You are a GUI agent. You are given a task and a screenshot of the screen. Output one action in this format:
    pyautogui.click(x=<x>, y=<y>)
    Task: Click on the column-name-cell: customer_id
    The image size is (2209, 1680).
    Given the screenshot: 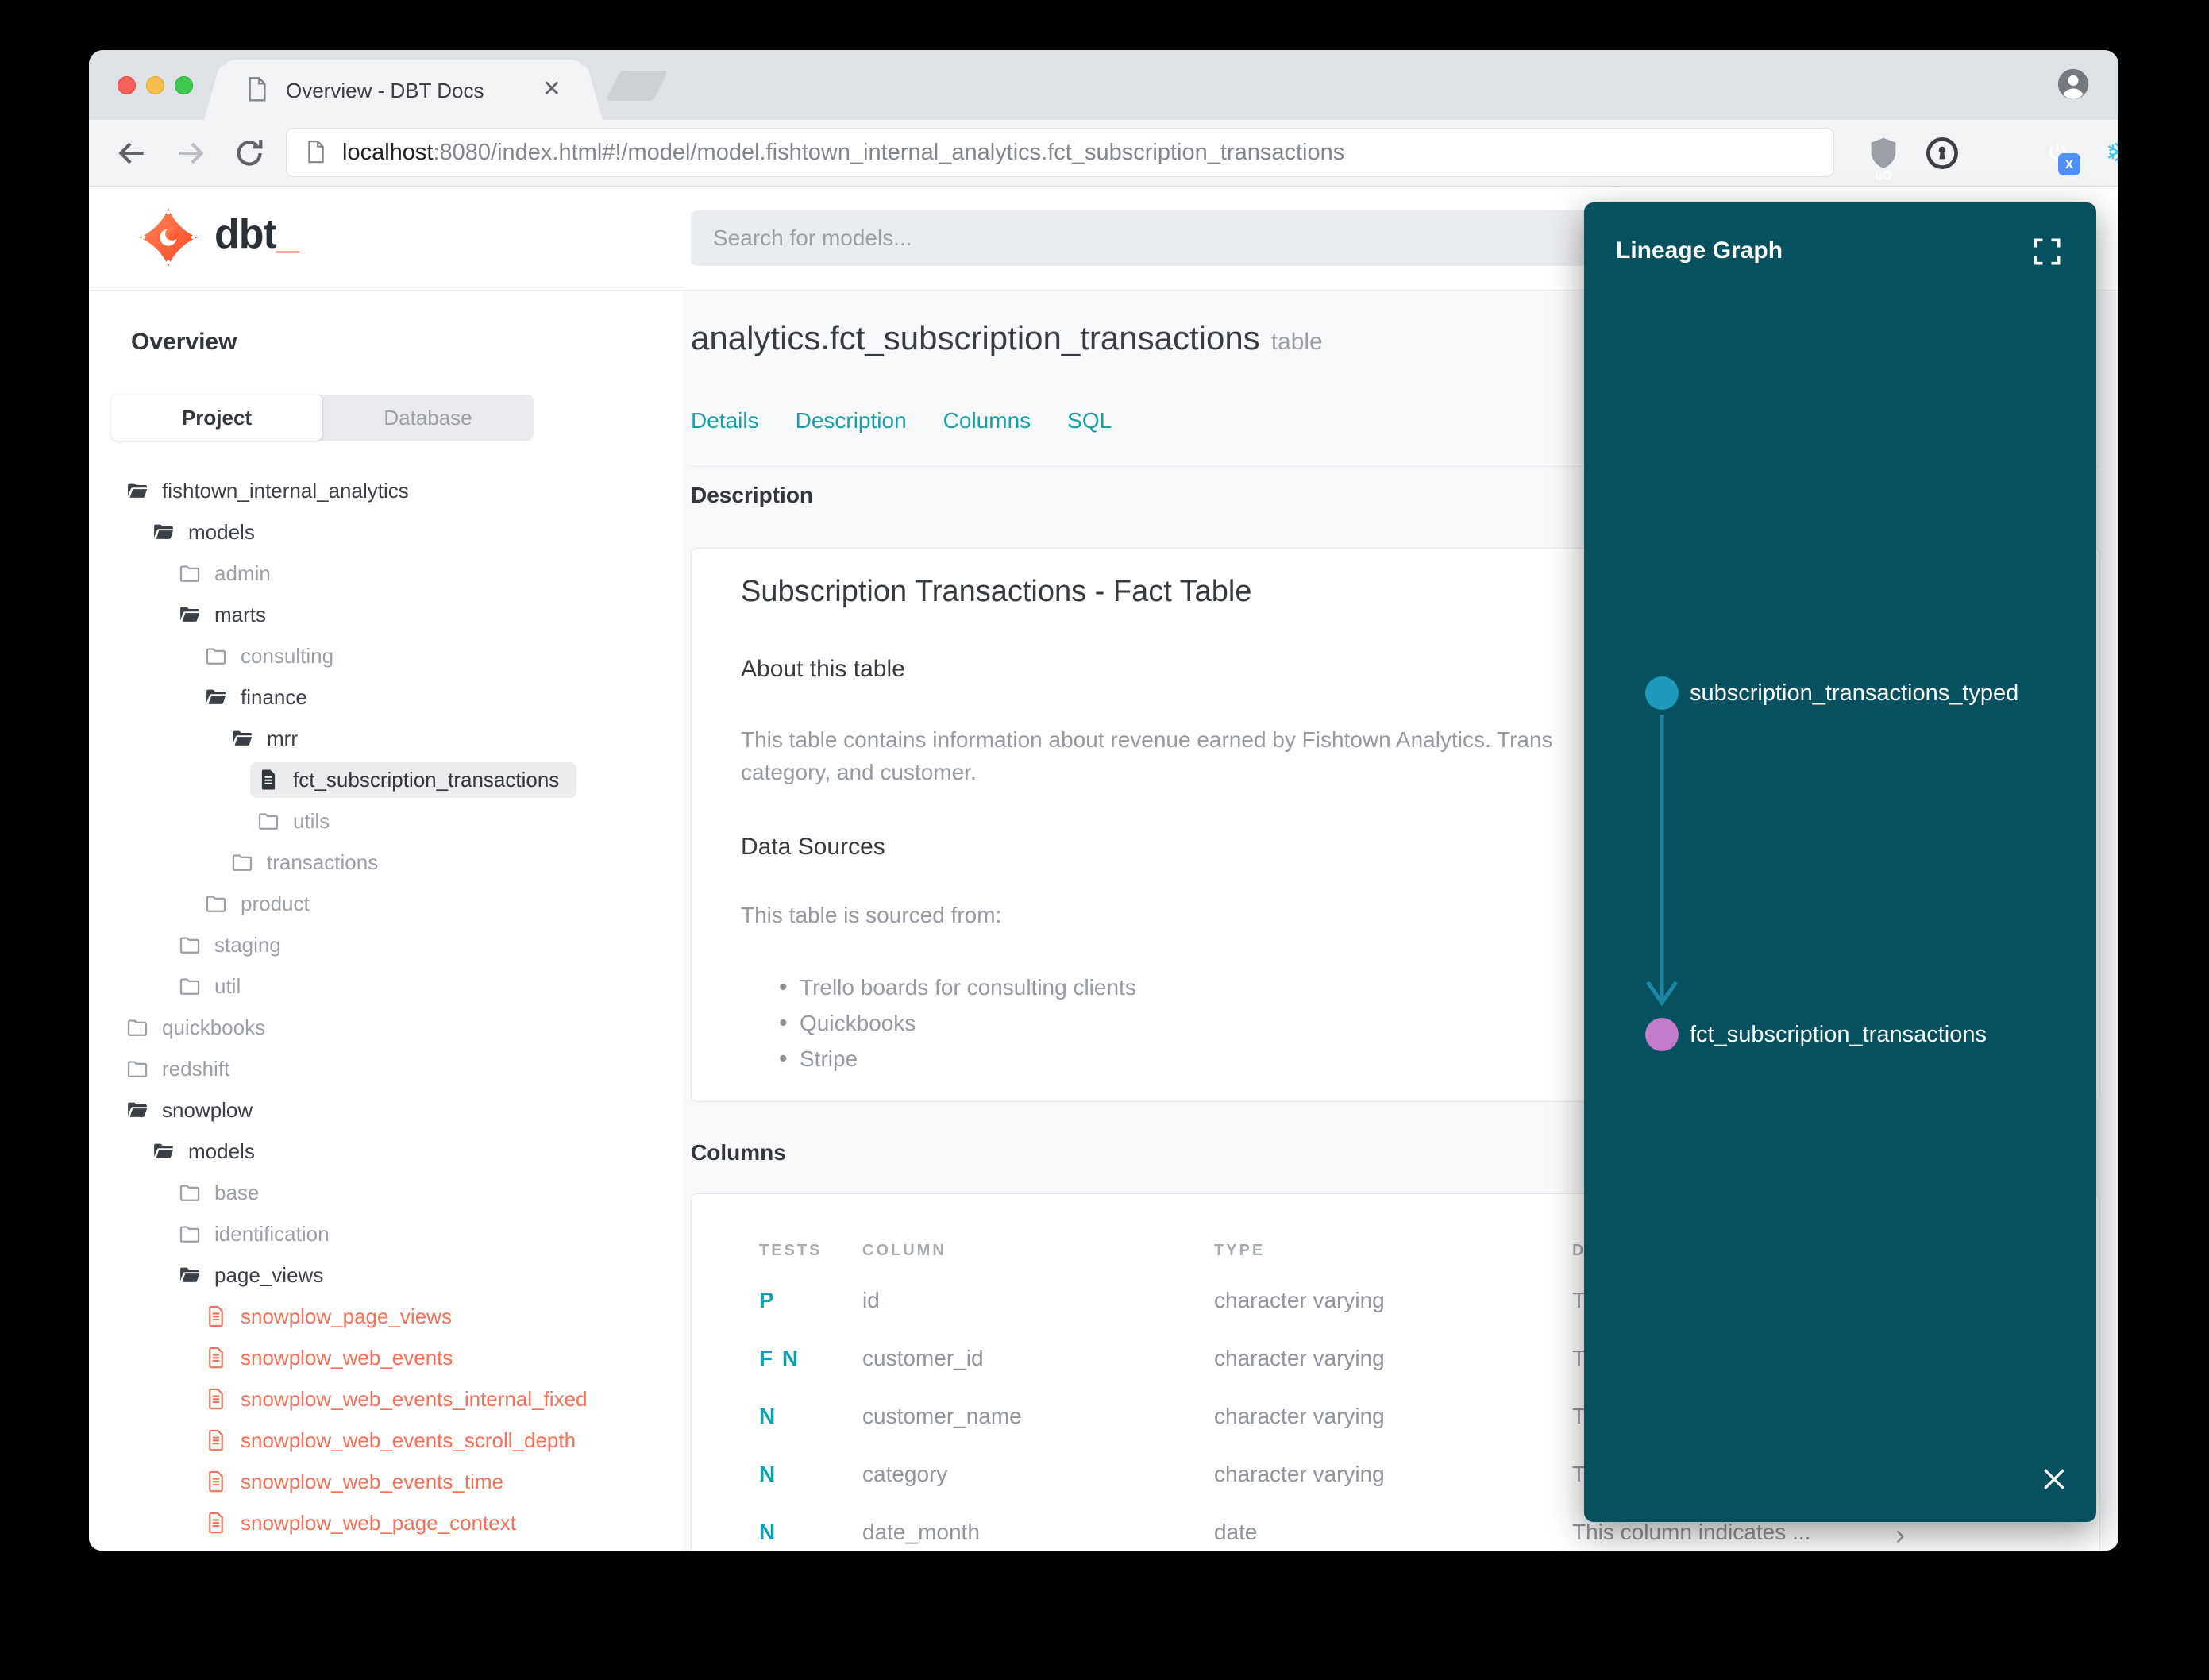 What is the action you would take?
    pyautogui.click(x=923, y=1358)
    